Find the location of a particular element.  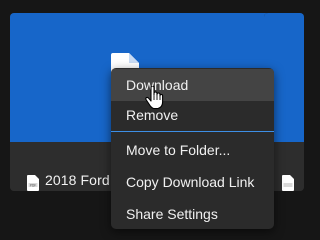

share-settings-menu-item: Share Settings is located at coordinates (192, 213).